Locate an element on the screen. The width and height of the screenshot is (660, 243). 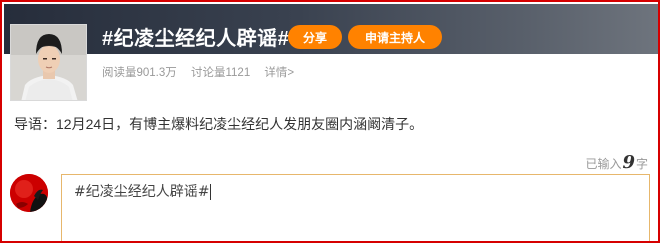
details-link: 详情> is located at coordinates (279, 73).